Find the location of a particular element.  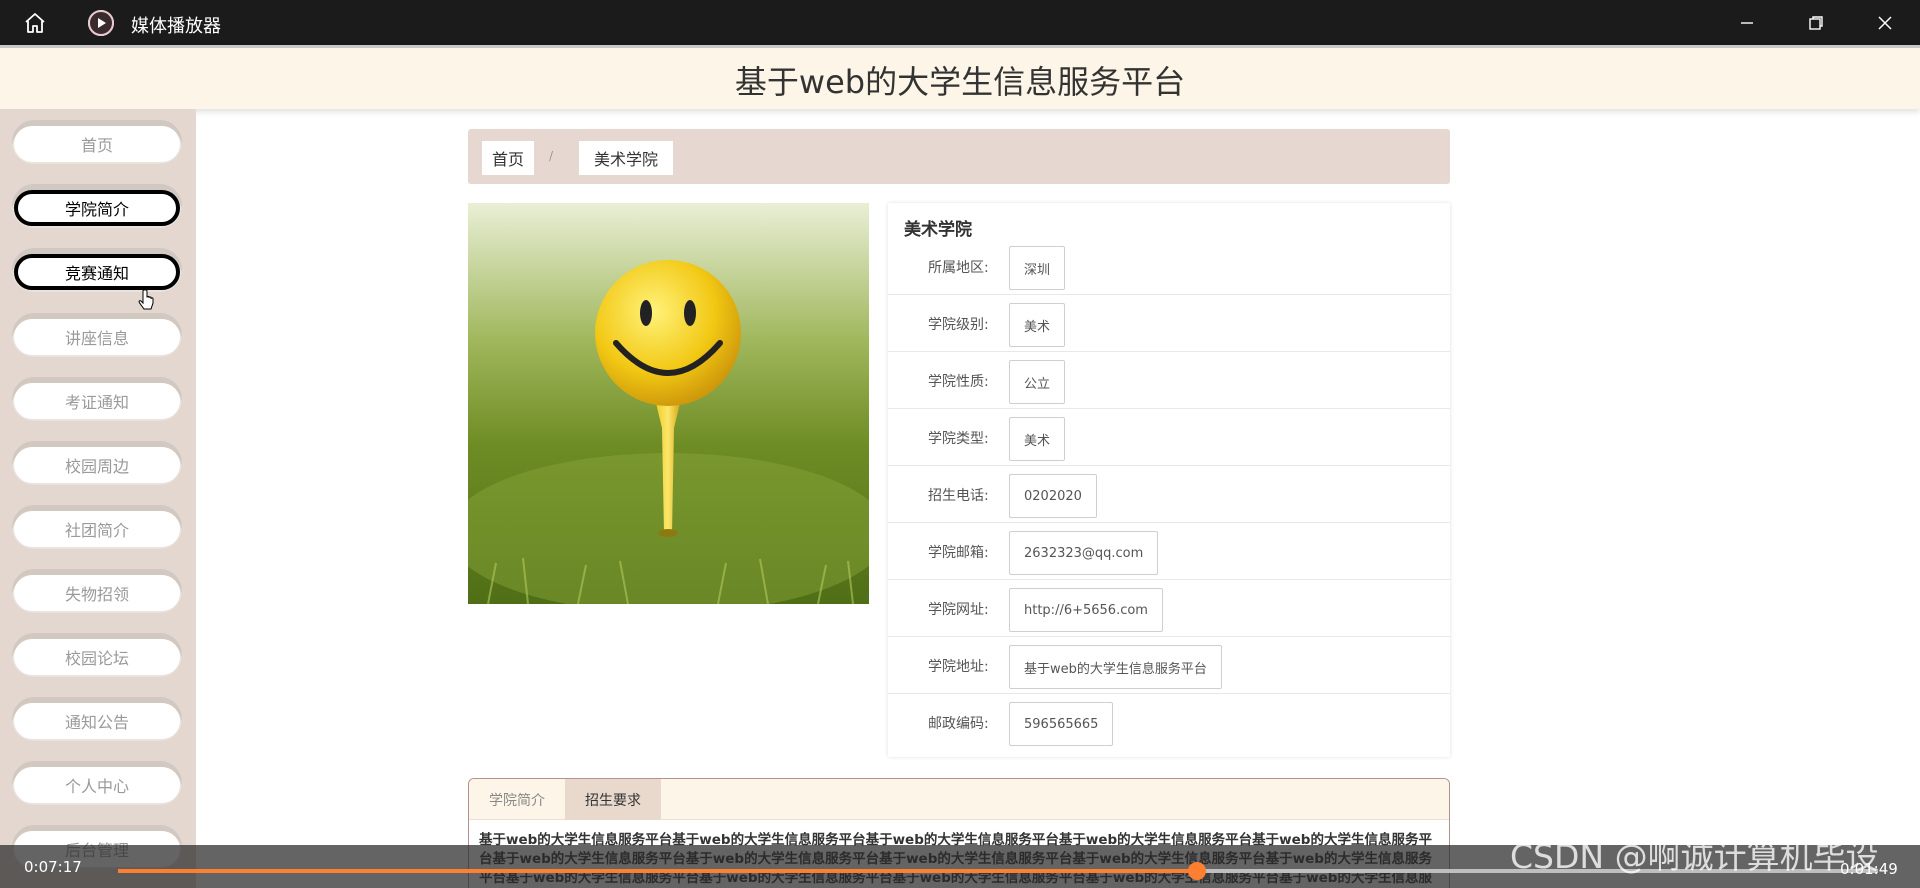

breadcrumb: 首页 / 美术学院 is located at coordinates (959, 156).